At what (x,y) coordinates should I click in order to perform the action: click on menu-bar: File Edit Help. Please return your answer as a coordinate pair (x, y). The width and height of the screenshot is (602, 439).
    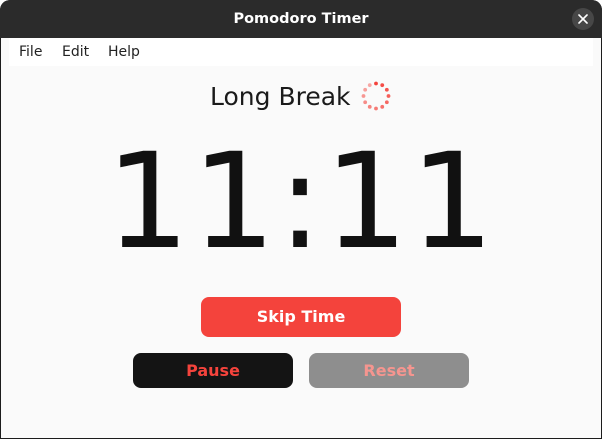
    Looking at the image, I should click on (301, 52).